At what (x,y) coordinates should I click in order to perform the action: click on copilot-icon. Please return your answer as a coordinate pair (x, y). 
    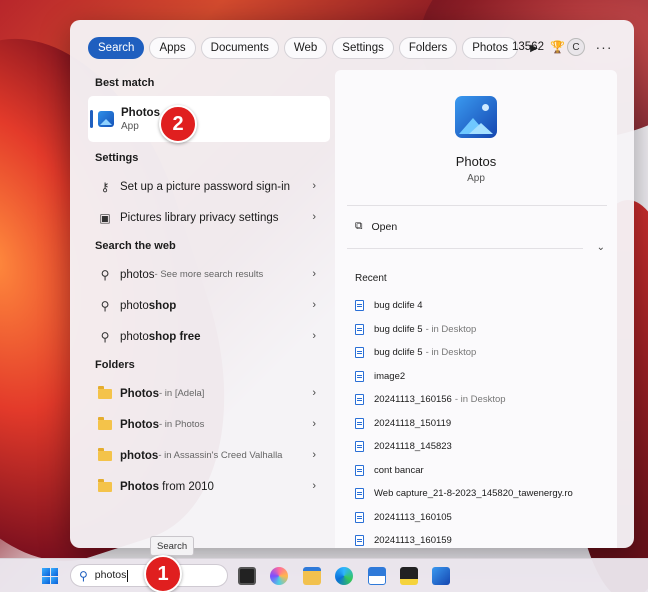
    Looking at the image, I should click on (279, 576).